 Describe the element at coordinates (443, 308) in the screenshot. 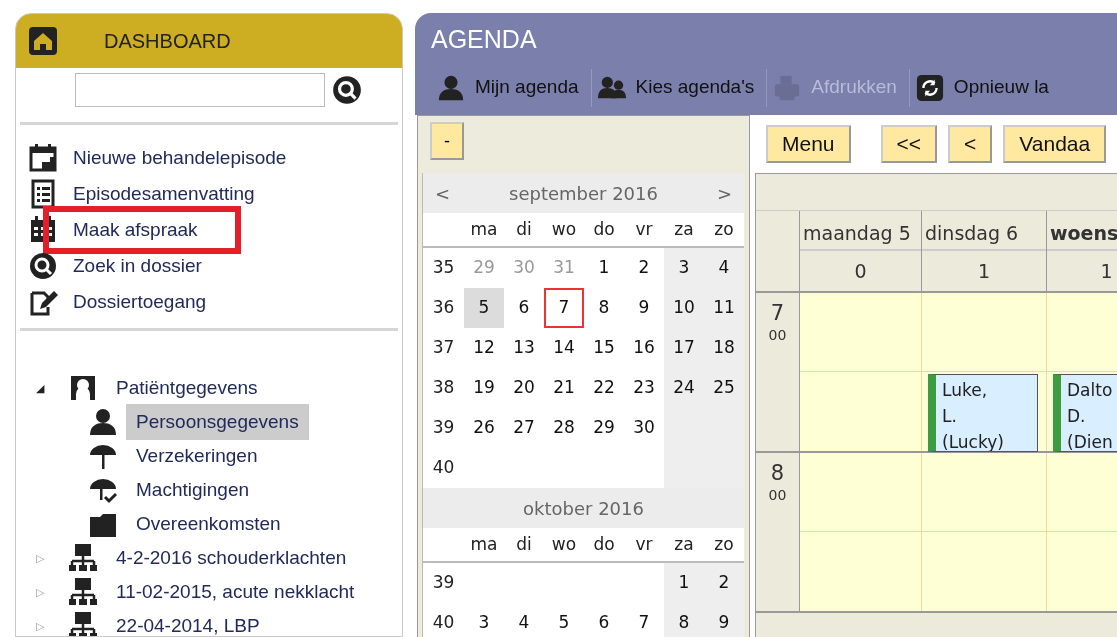

I see `week-number: 36` at that location.